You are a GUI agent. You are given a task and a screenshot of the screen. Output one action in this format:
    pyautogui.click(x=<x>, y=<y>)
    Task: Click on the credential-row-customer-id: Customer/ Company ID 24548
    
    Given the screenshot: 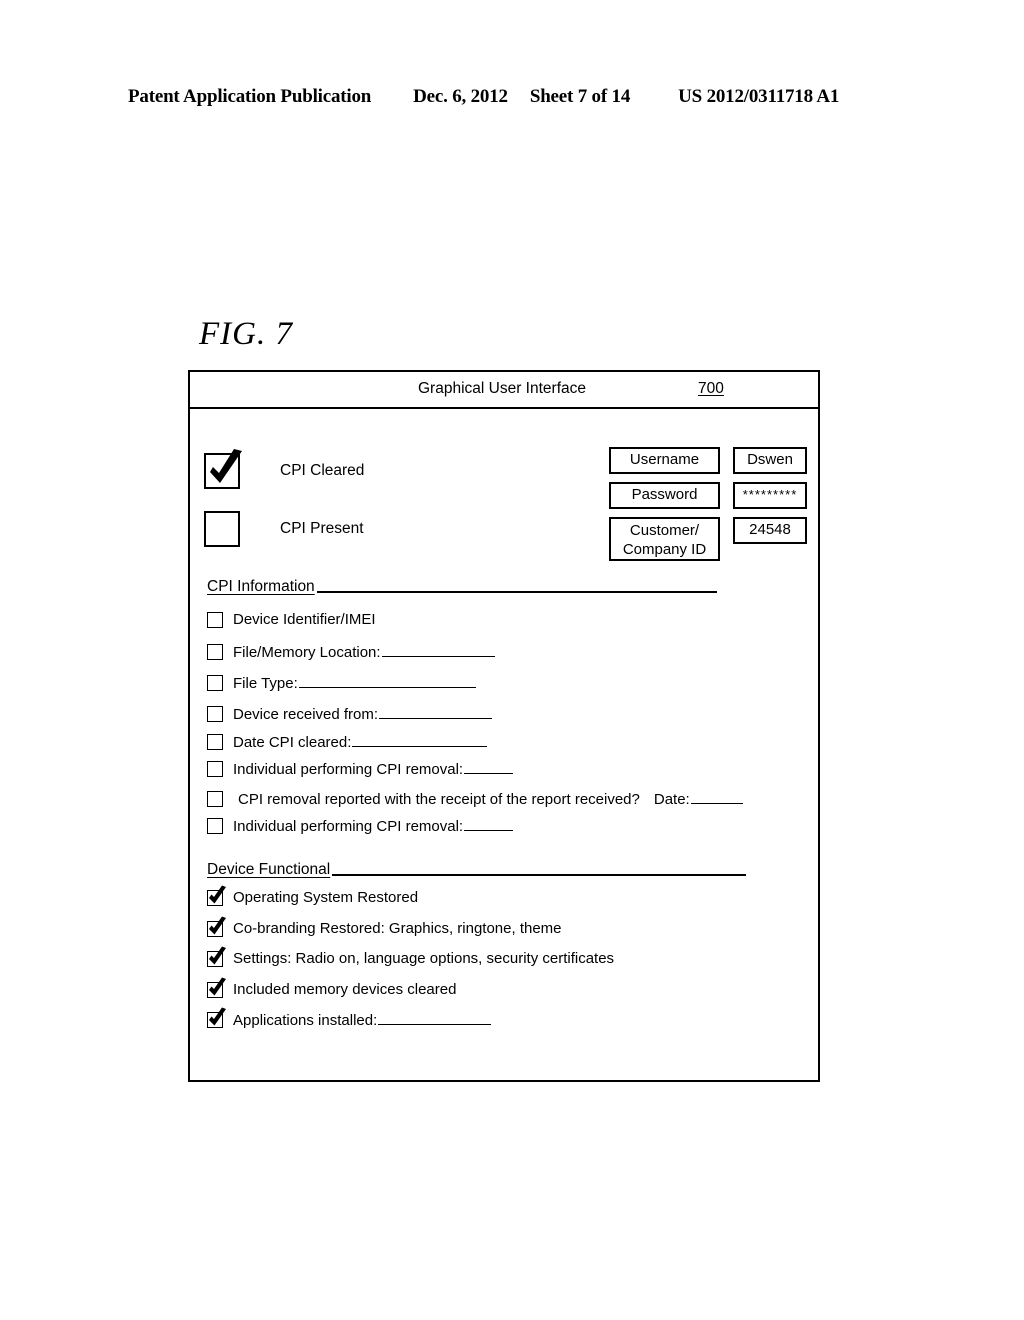 What is the action you would take?
    pyautogui.click(x=709, y=539)
    